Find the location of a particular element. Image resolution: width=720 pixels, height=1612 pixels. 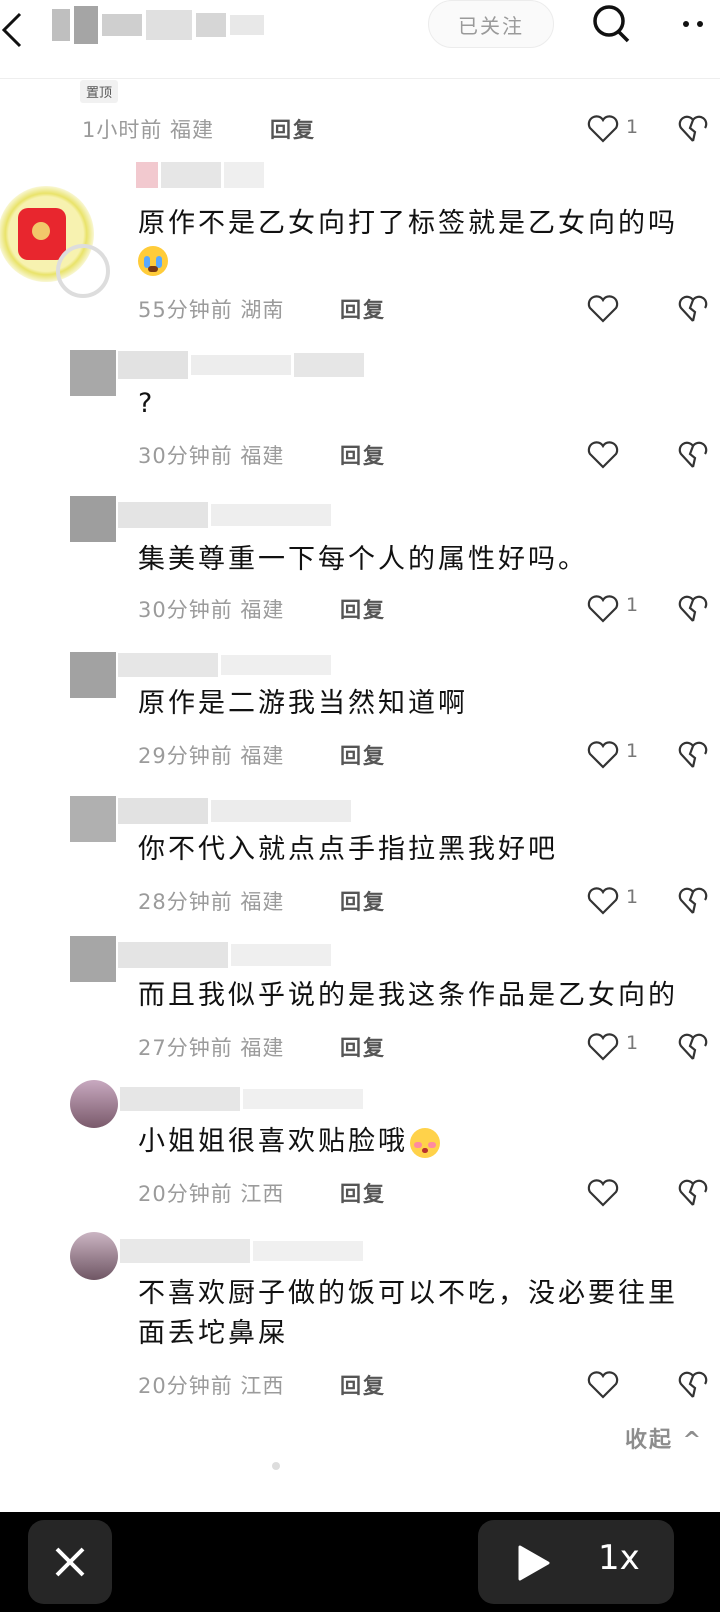

close-button is located at coordinates (70, 1562).